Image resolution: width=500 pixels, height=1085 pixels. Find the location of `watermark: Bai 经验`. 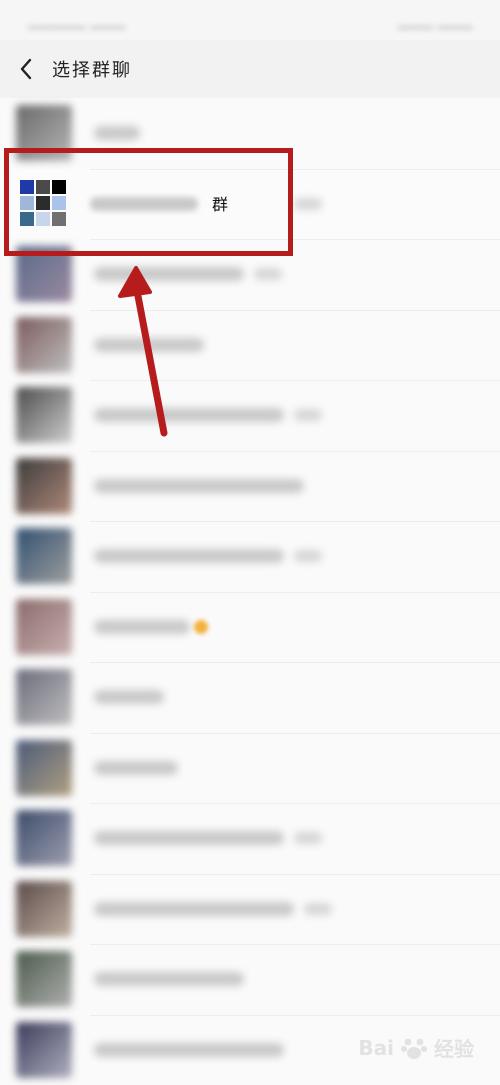

watermark: Bai 经验 is located at coordinates (416, 1047).